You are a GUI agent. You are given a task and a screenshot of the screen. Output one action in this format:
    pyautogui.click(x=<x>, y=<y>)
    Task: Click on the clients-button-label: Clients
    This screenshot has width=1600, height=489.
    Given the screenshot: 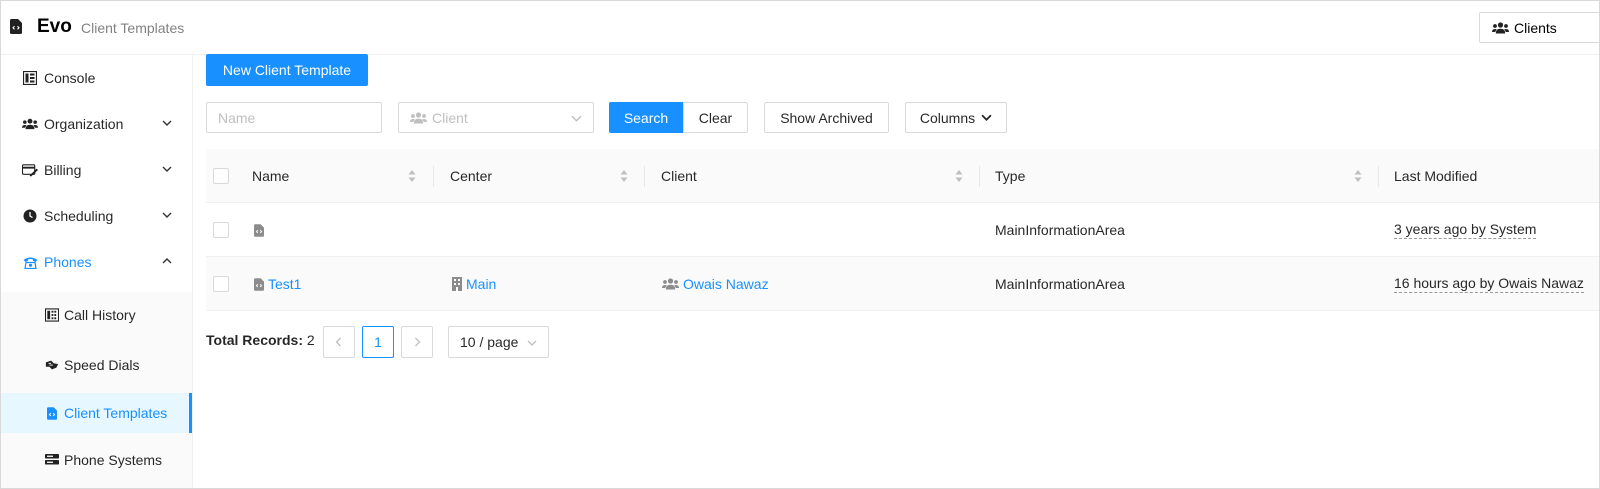 What is the action you would take?
    pyautogui.click(x=1535, y=27)
    